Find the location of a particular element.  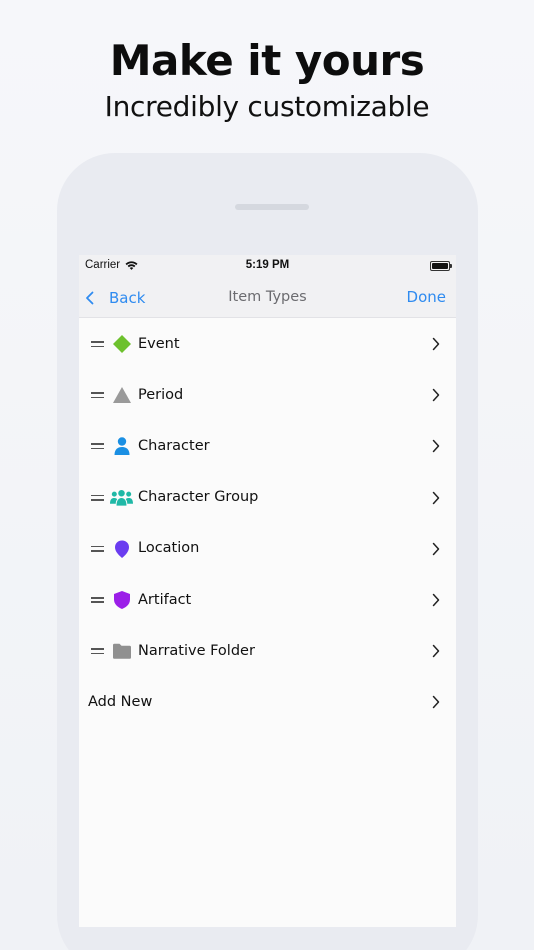

folder-icon is located at coordinates (122, 651).